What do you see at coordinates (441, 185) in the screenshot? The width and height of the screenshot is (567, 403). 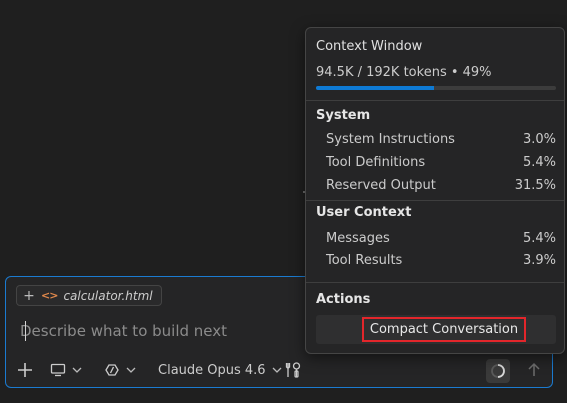 I see `list-item: Reserved Output 31.5%` at bounding box center [441, 185].